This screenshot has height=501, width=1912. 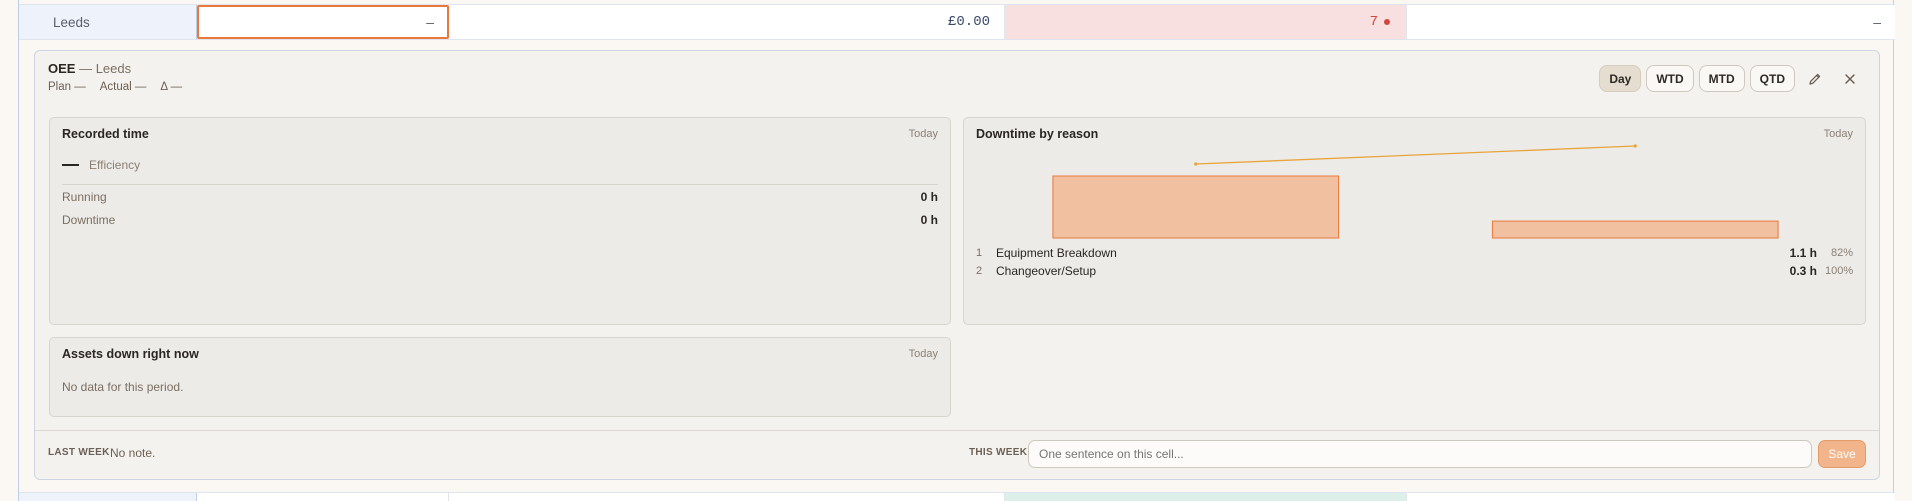 I want to click on last-week-note: No note., so click(x=133, y=453).